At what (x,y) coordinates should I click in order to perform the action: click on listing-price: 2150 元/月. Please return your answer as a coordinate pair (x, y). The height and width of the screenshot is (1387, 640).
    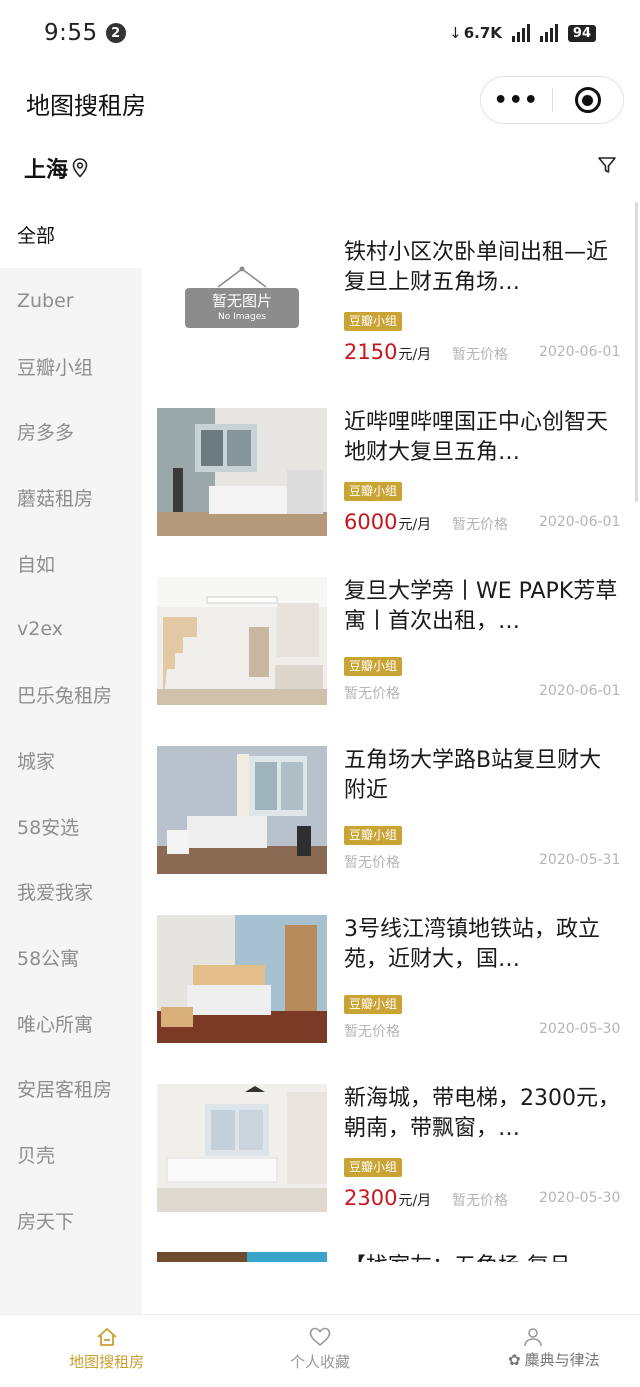
    Looking at the image, I should click on (387, 352).